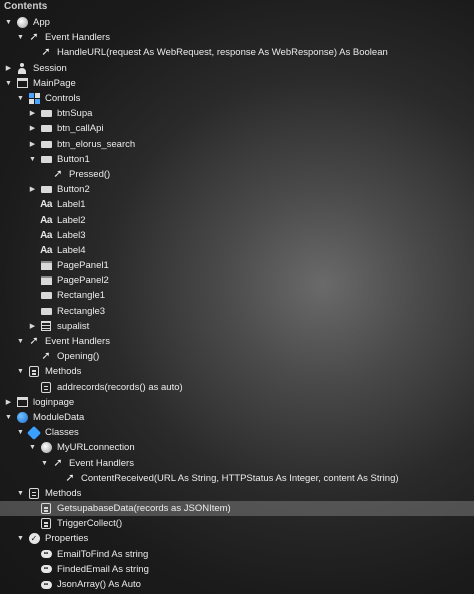 The width and height of the screenshot is (474, 594). What do you see at coordinates (237, 83) in the screenshot?
I see `tree-row: ▼ MainPage` at bounding box center [237, 83].